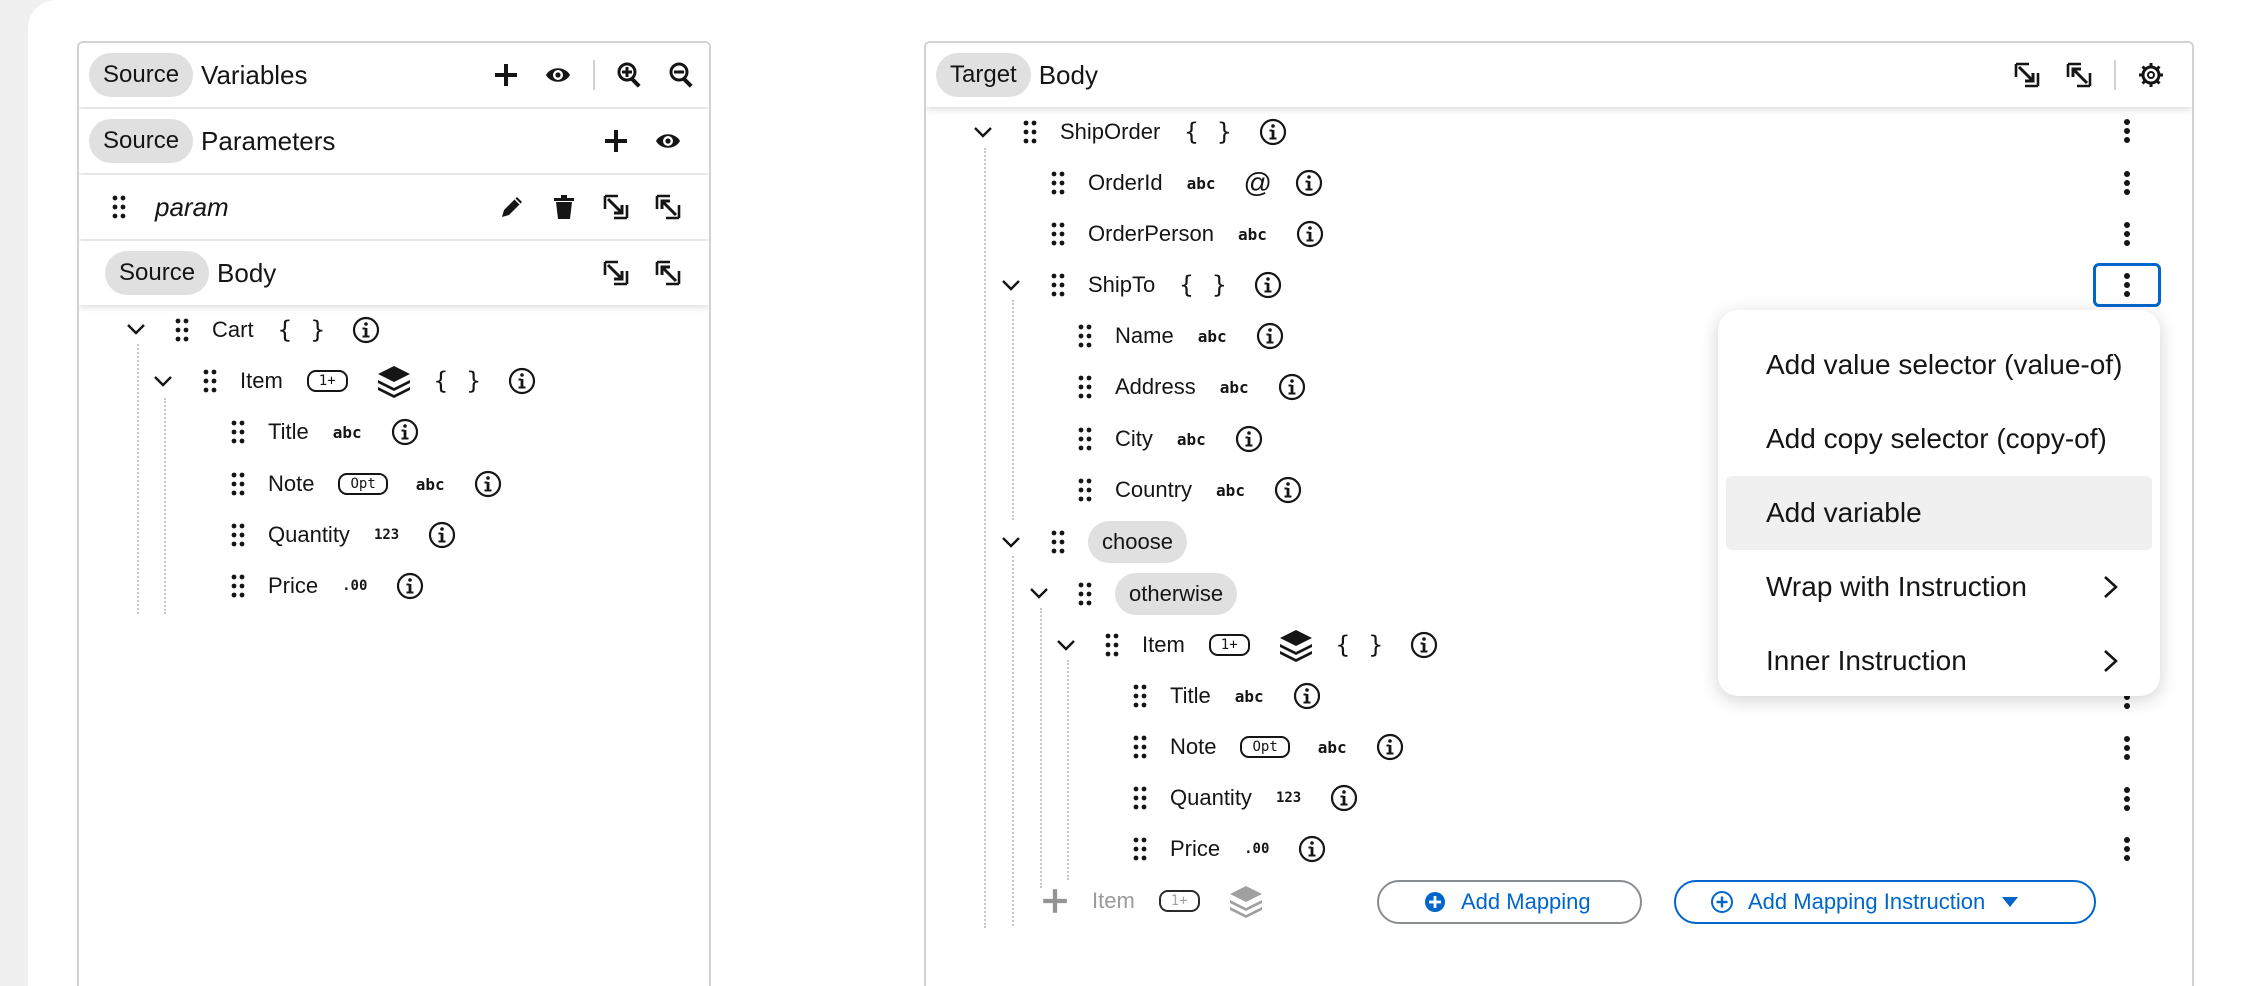  I want to click on edit-parameter-button, so click(512, 207).